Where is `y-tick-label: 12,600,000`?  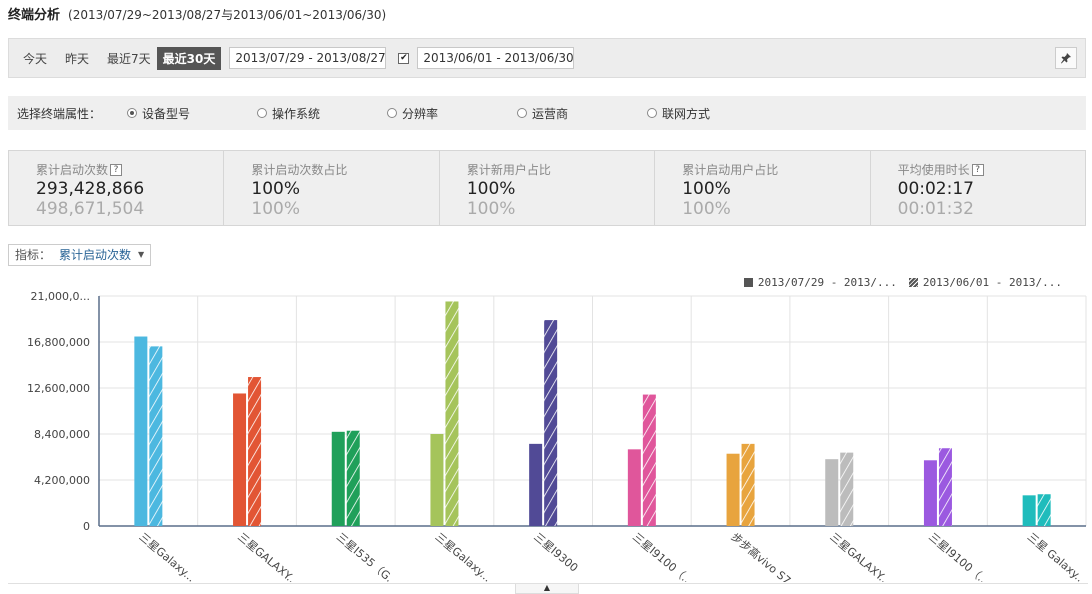
y-tick-label: 12,600,000 is located at coordinates (58, 388).